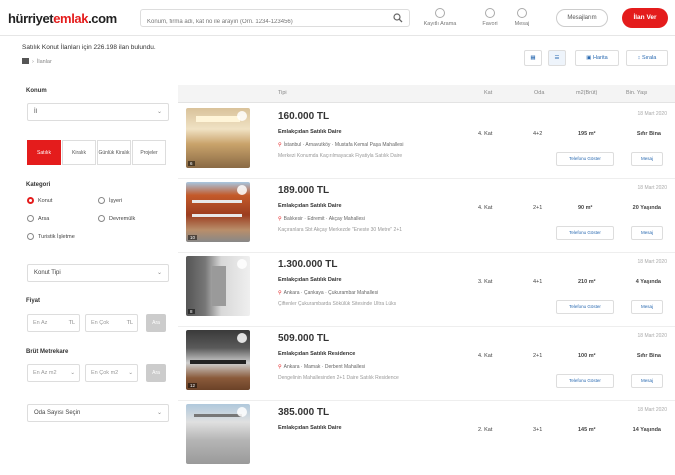 The image size is (675, 475). Describe the element at coordinates (53, 323) in the screenshot. I see `price-min-input: En Az TL` at that location.